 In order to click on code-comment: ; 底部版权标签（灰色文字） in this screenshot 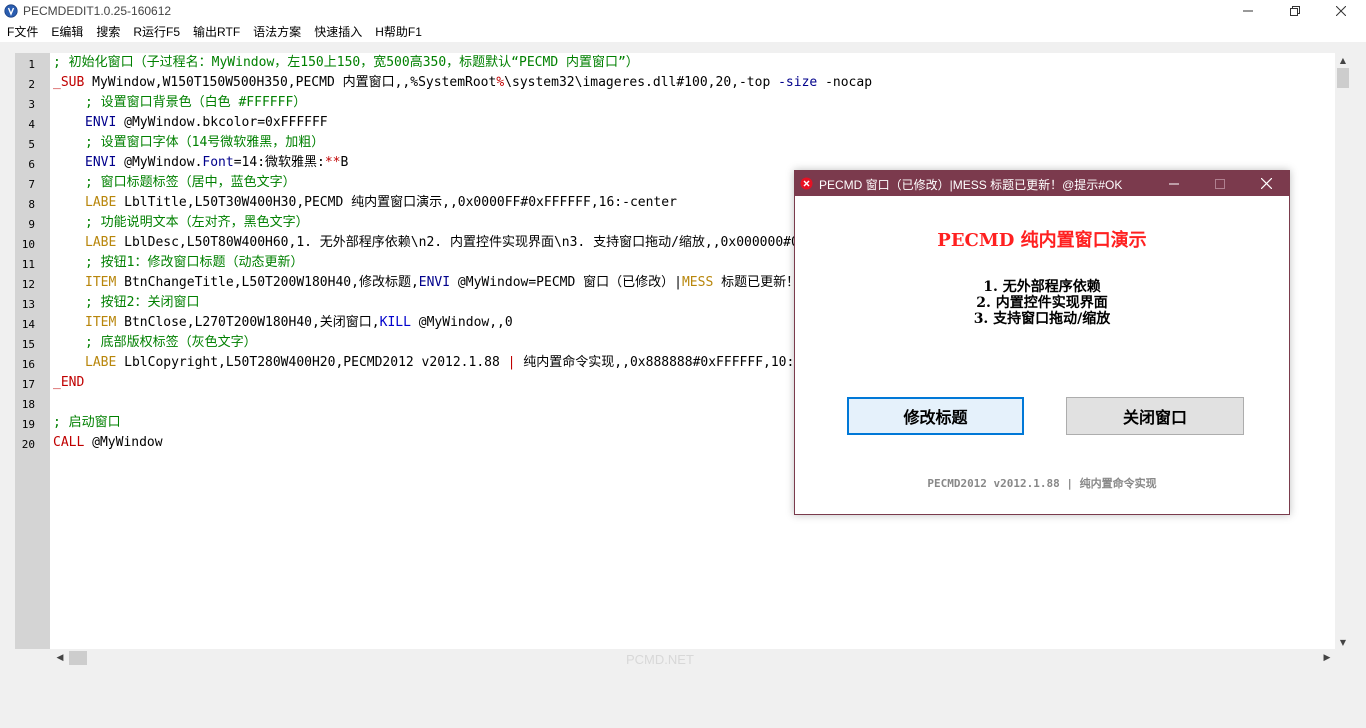, I will do `click(171, 342)`.